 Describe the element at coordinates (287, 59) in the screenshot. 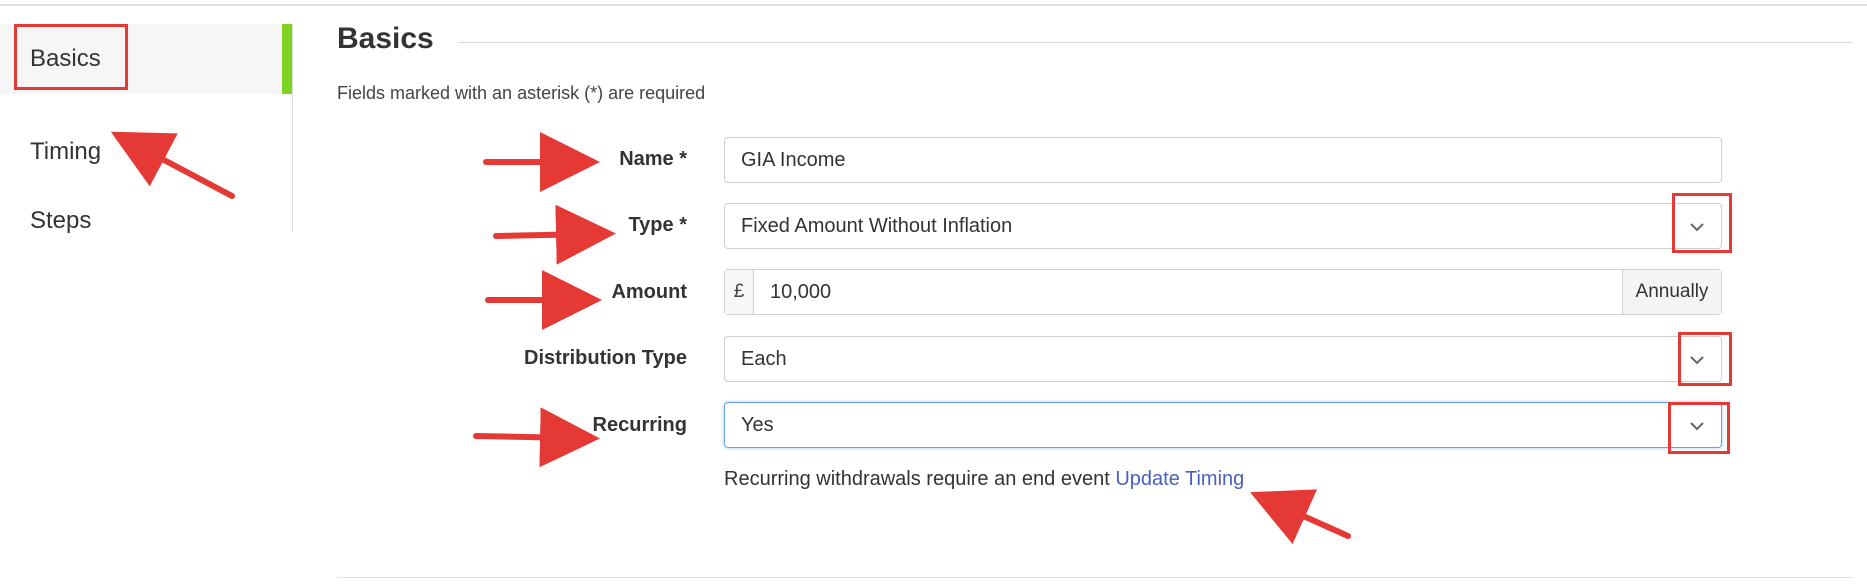

I see `active-indicator` at that location.